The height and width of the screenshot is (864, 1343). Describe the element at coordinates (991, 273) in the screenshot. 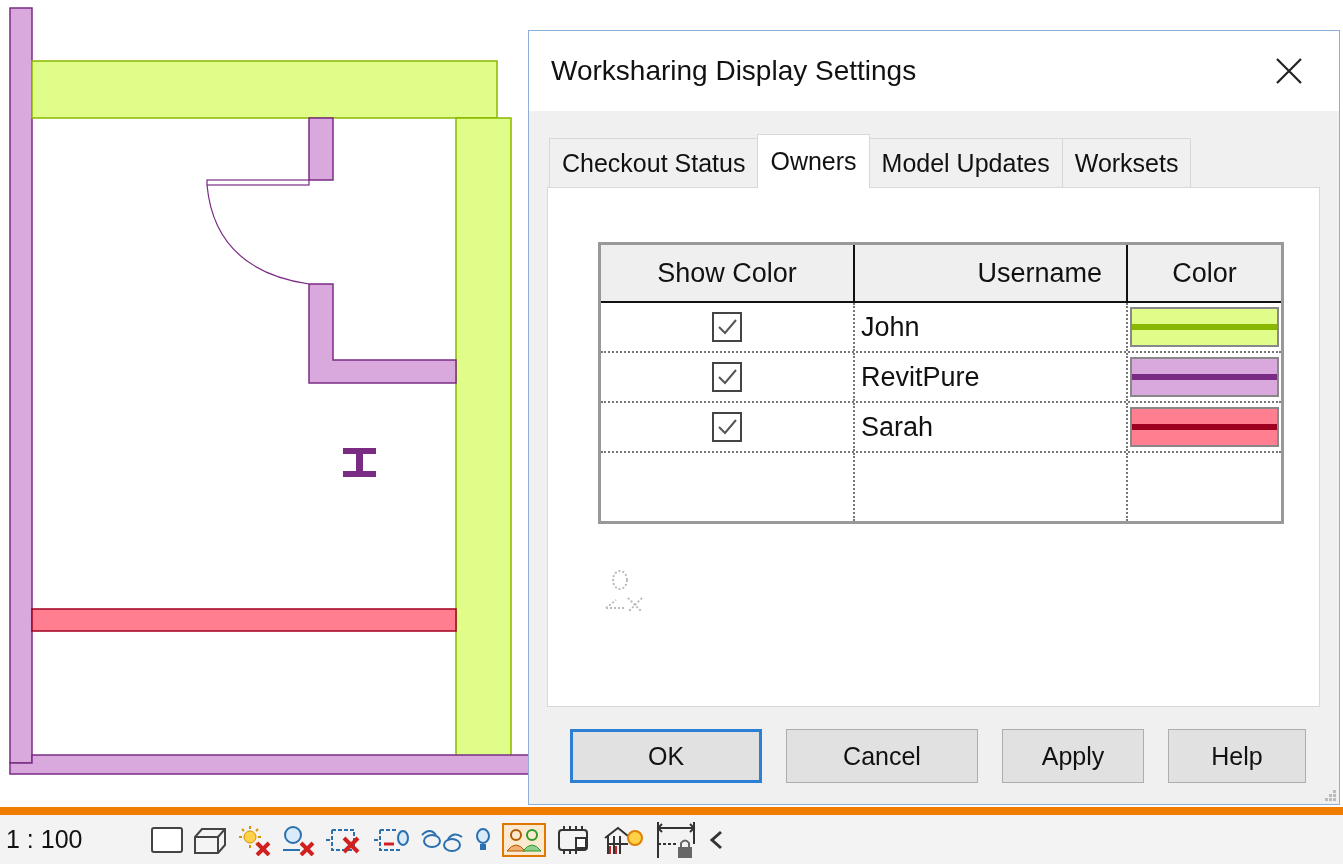

I see `column-header: Username` at that location.